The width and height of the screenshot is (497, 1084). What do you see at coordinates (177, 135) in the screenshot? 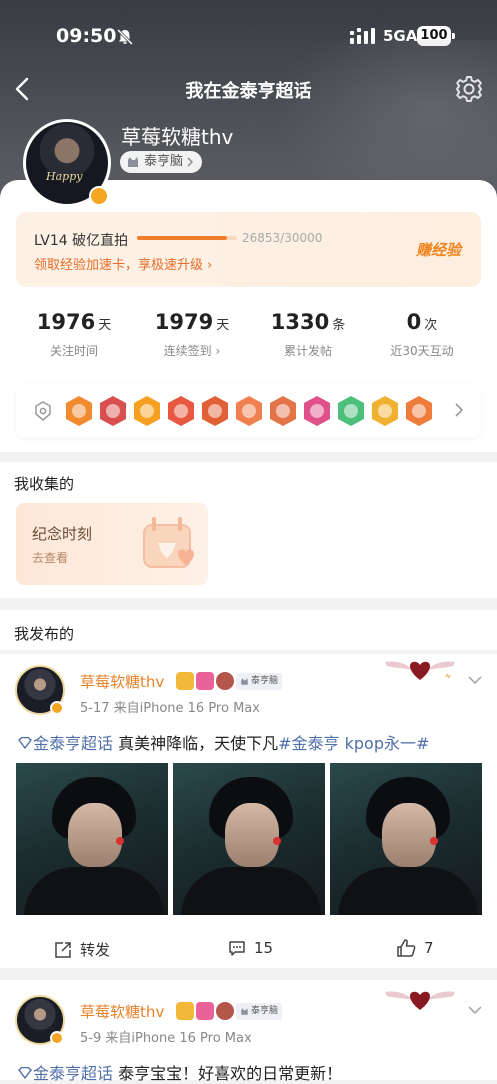
I see `profile-name: 草莓软糖thv` at bounding box center [177, 135].